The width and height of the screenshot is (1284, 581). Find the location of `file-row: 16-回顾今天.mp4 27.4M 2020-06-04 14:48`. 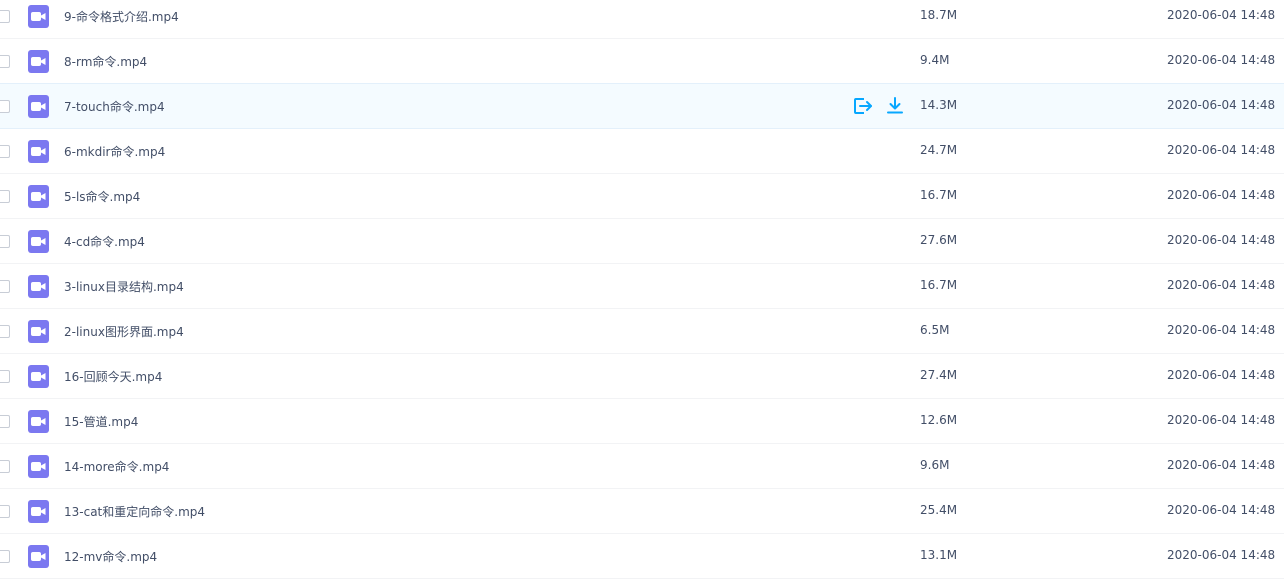

file-row: 16-回顾今天.mp4 27.4M 2020-06-04 14:48 is located at coordinates (642, 376).